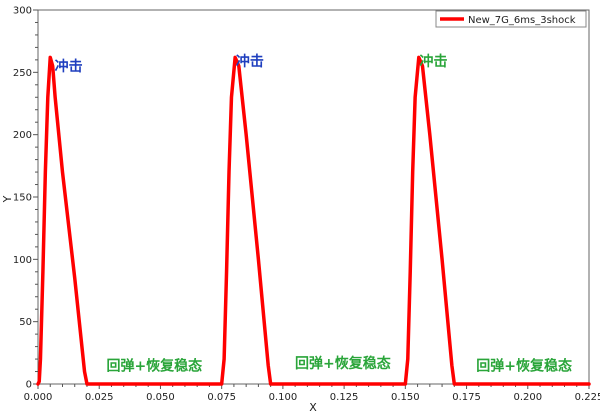  I want to click on y-tick-label: 0, so click(29, 385).